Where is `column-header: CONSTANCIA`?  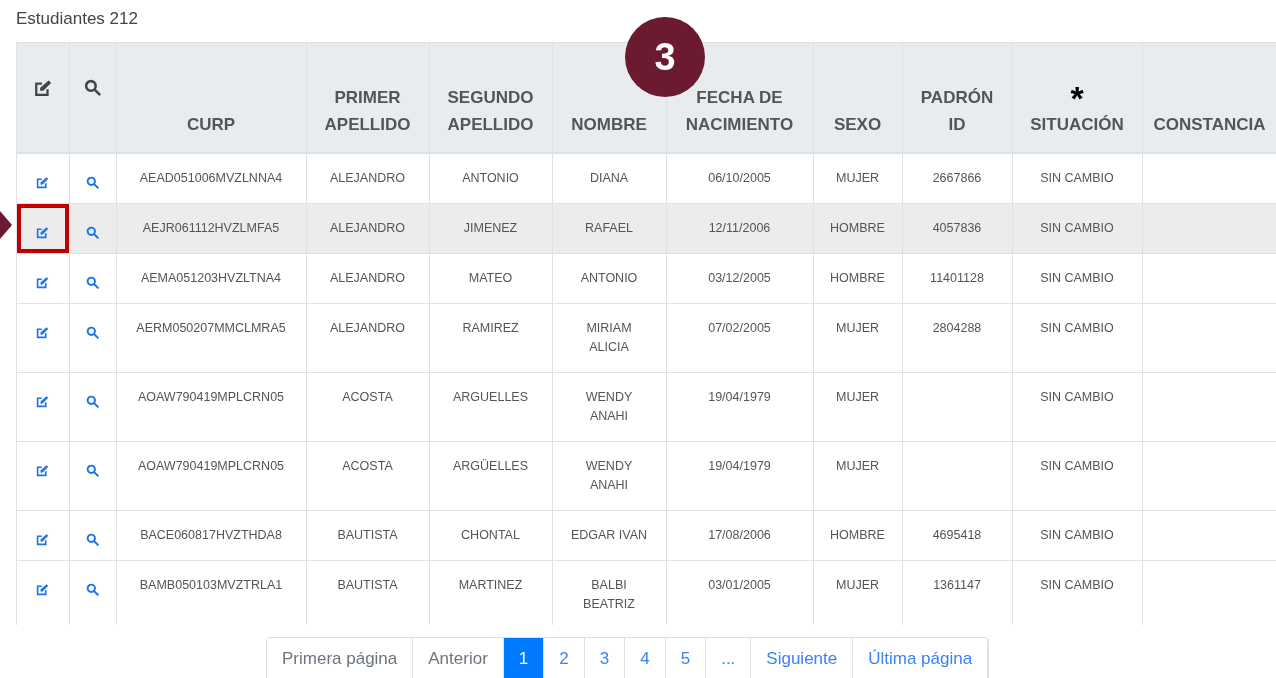
column-header: CONSTANCIA is located at coordinates (1209, 98).